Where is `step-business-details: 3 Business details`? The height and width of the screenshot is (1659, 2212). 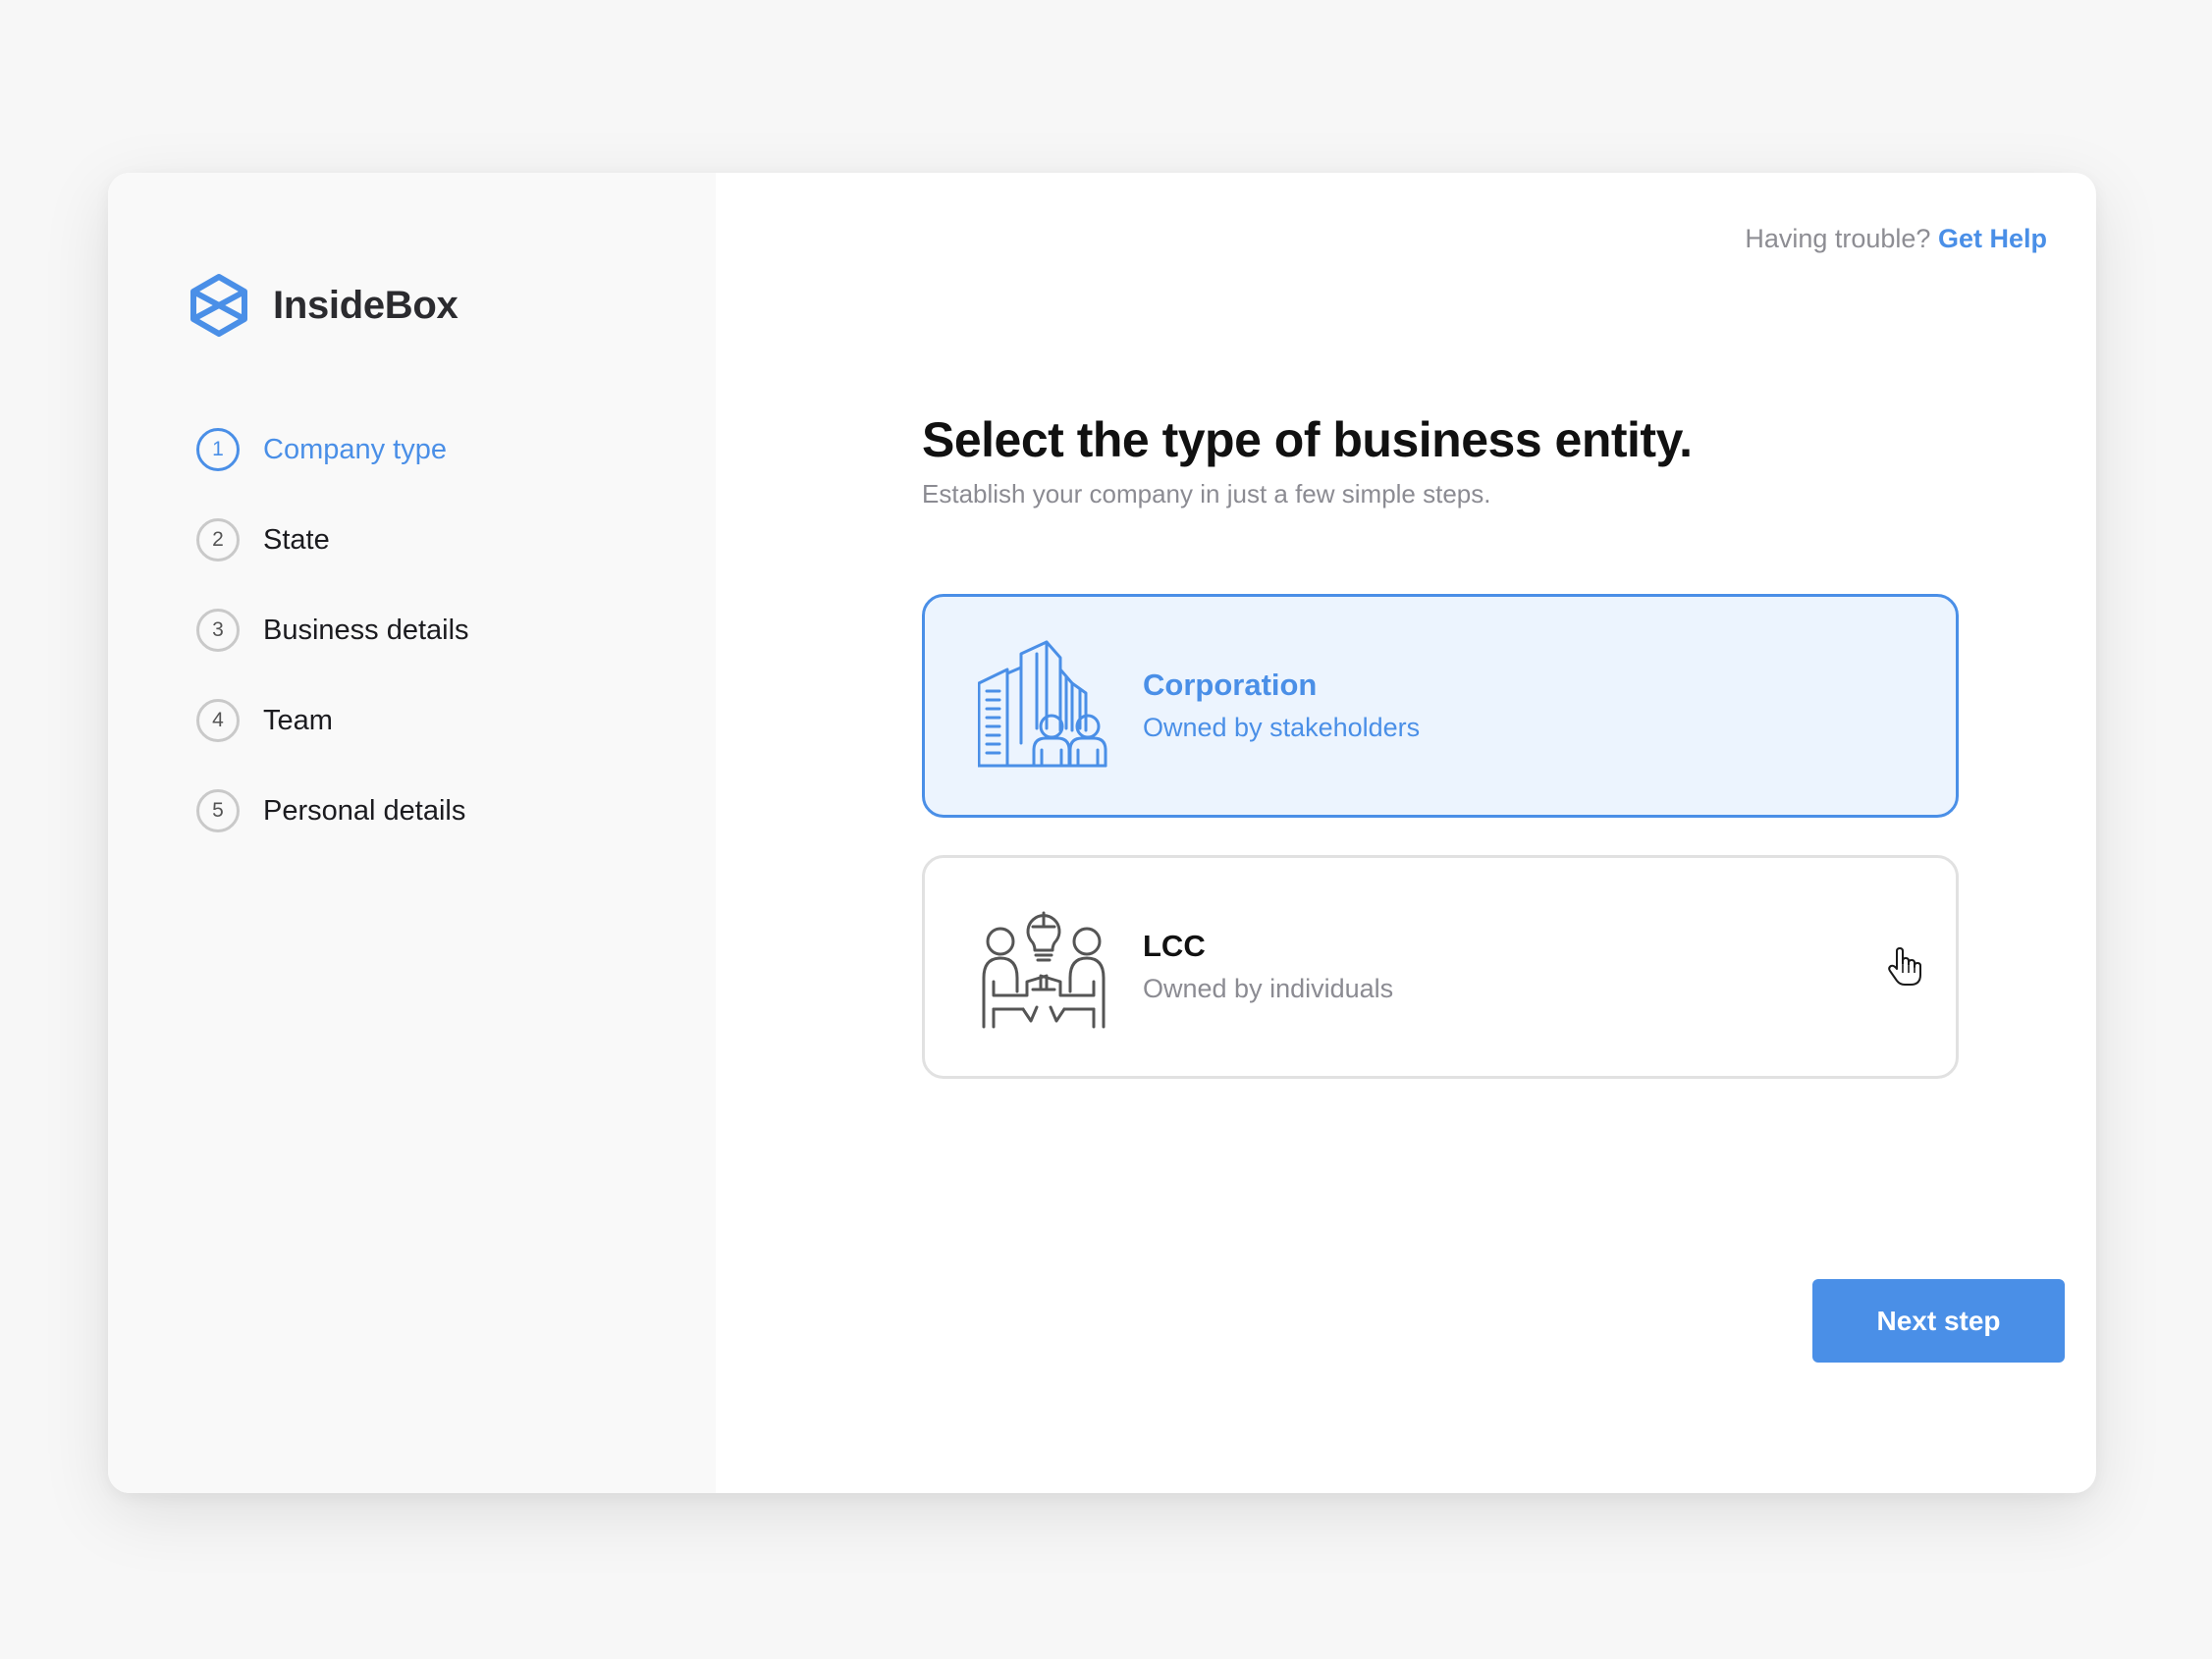 step-business-details: 3 Business details is located at coordinates (332, 630).